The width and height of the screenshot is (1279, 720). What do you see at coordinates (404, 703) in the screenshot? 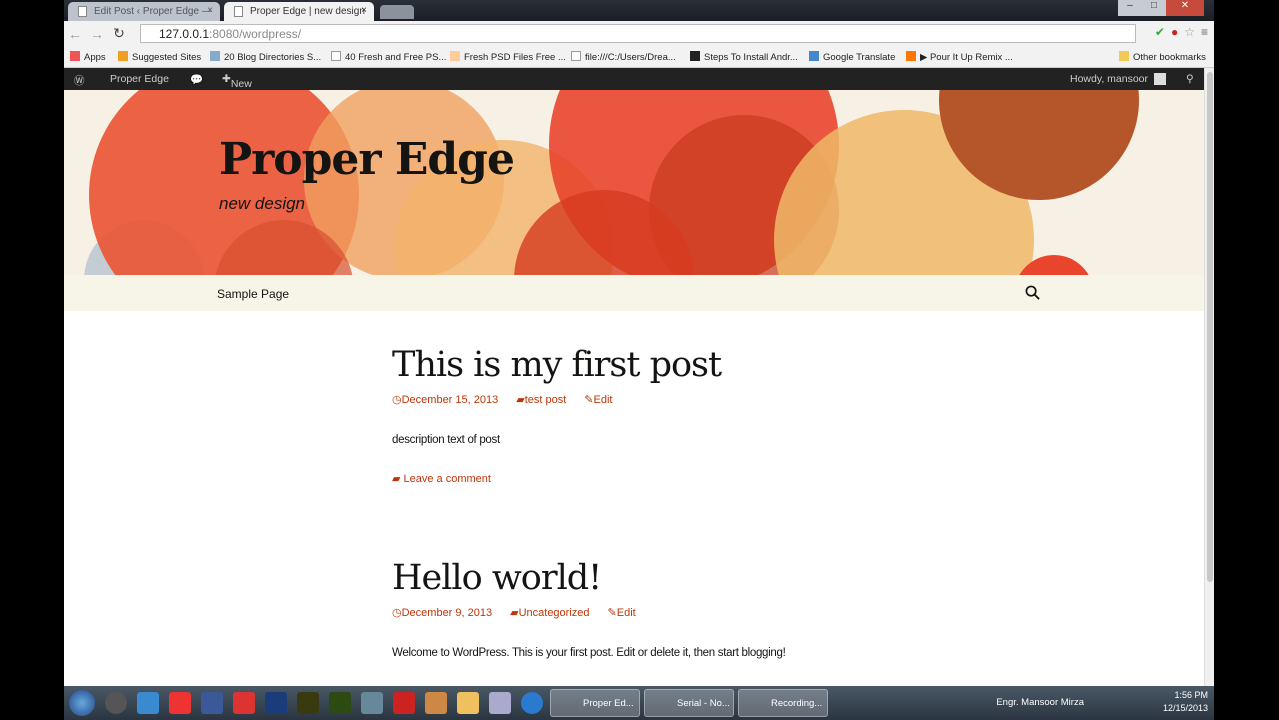
I see `filezilla-icon` at bounding box center [404, 703].